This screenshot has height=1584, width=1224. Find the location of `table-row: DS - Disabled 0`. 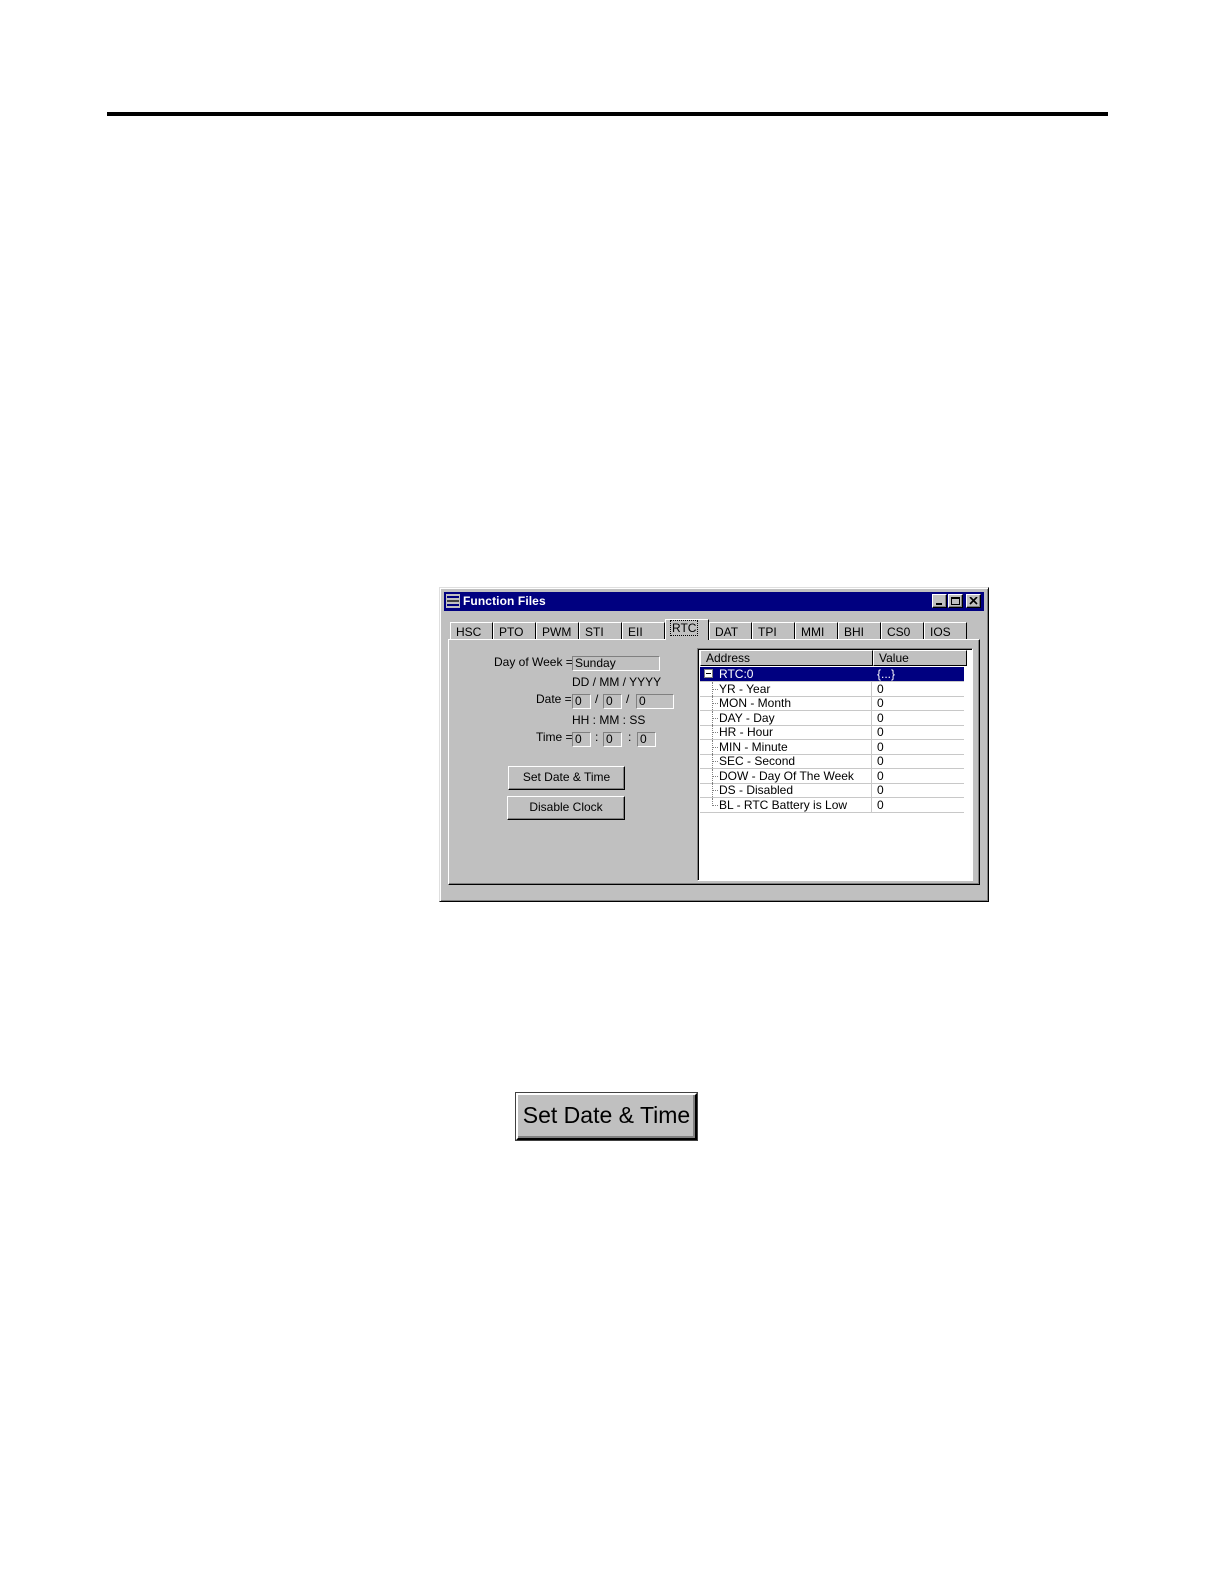

table-row: DS - Disabled 0 is located at coordinates (832, 790).